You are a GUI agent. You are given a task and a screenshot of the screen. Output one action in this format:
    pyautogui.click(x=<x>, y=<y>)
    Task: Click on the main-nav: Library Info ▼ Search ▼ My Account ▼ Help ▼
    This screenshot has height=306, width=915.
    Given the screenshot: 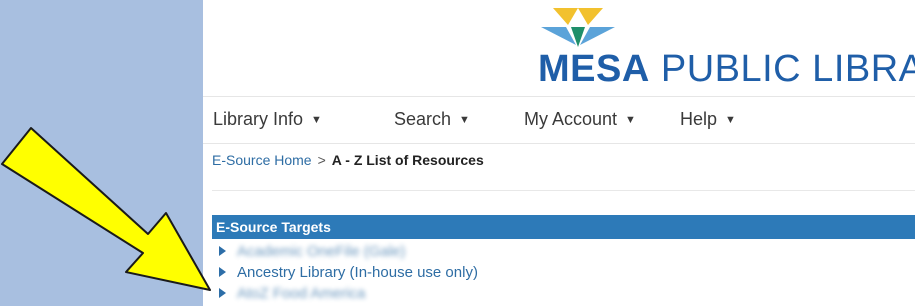 What is the action you would take?
    pyautogui.click(x=559, y=120)
    